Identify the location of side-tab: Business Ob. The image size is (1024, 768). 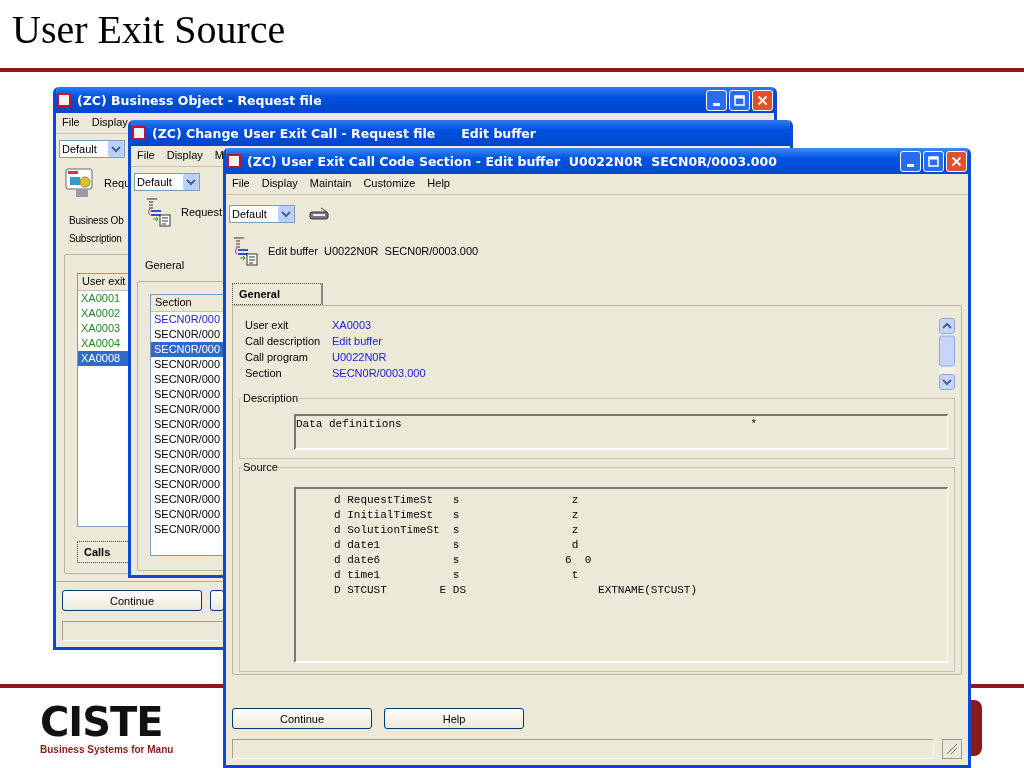
(96, 221).